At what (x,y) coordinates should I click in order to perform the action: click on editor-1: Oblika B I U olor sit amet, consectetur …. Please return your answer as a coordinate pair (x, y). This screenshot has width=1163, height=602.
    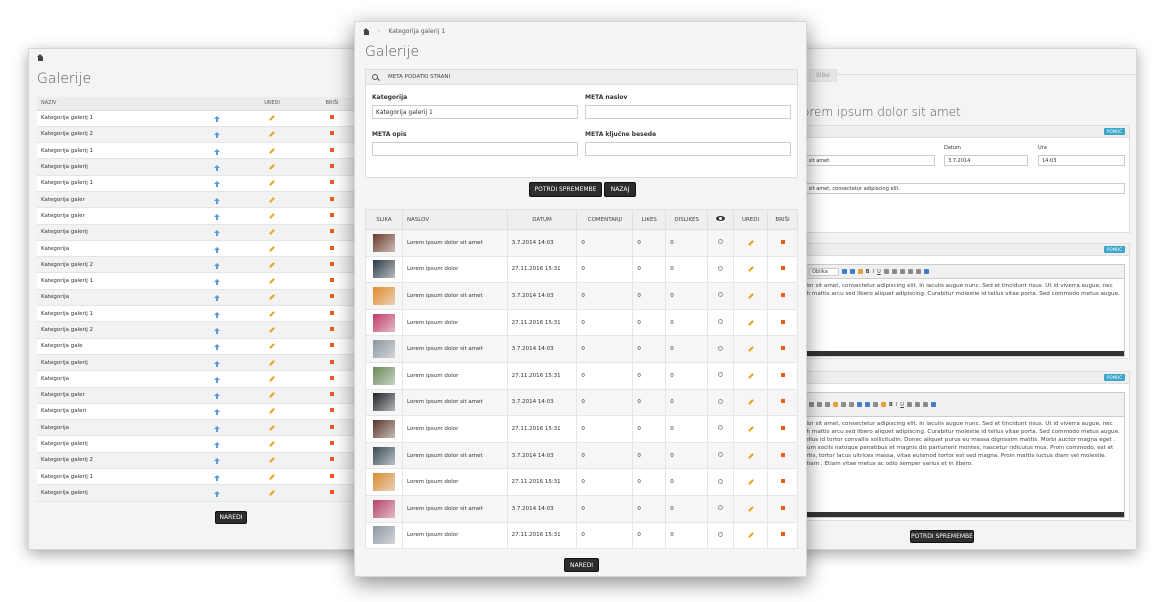
    Looking at the image, I should click on (961, 310).